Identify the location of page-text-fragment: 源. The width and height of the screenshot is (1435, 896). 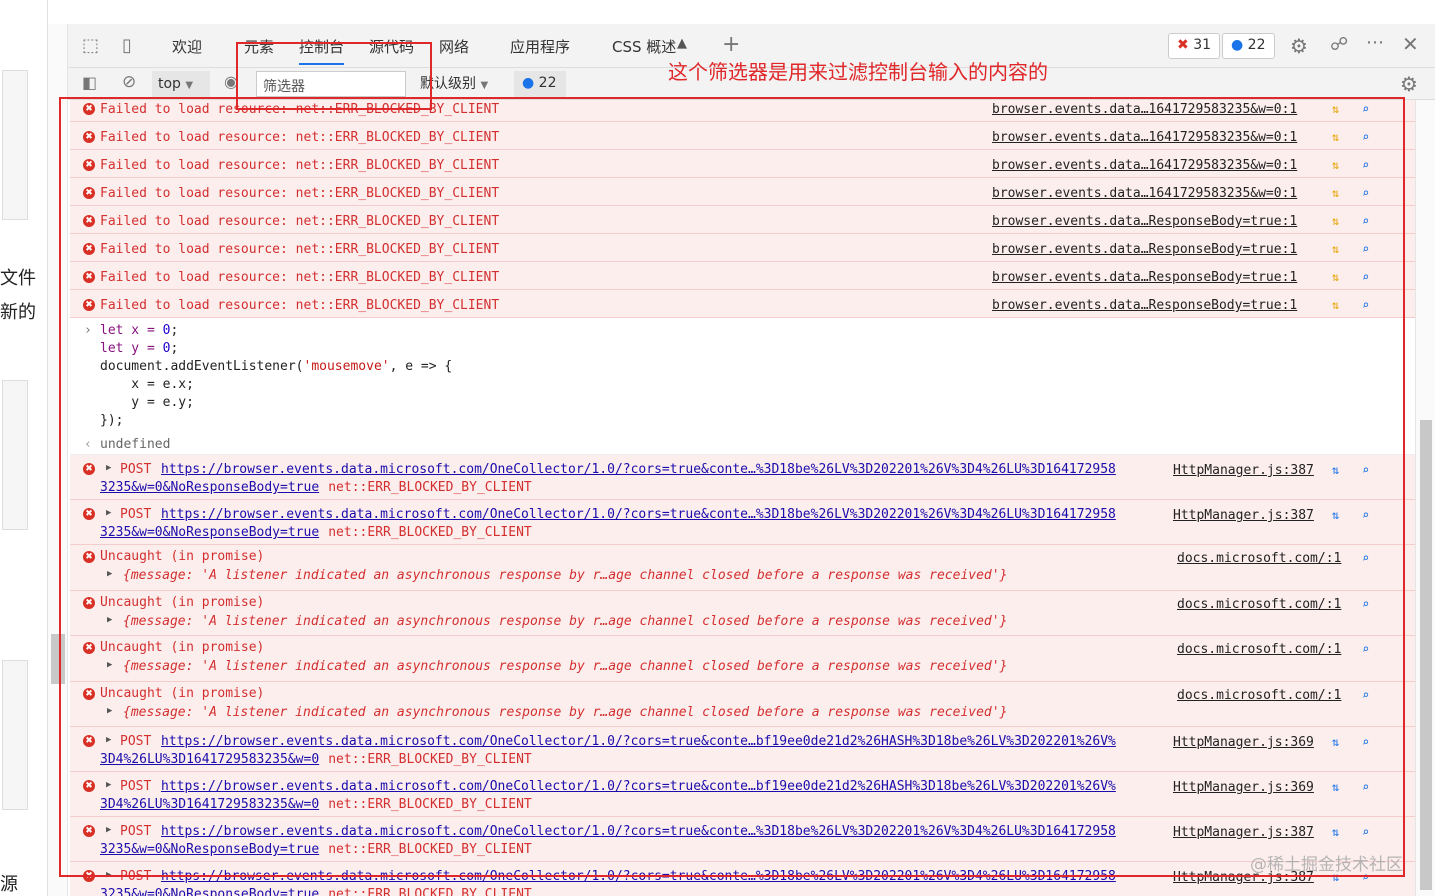
(9, 884).